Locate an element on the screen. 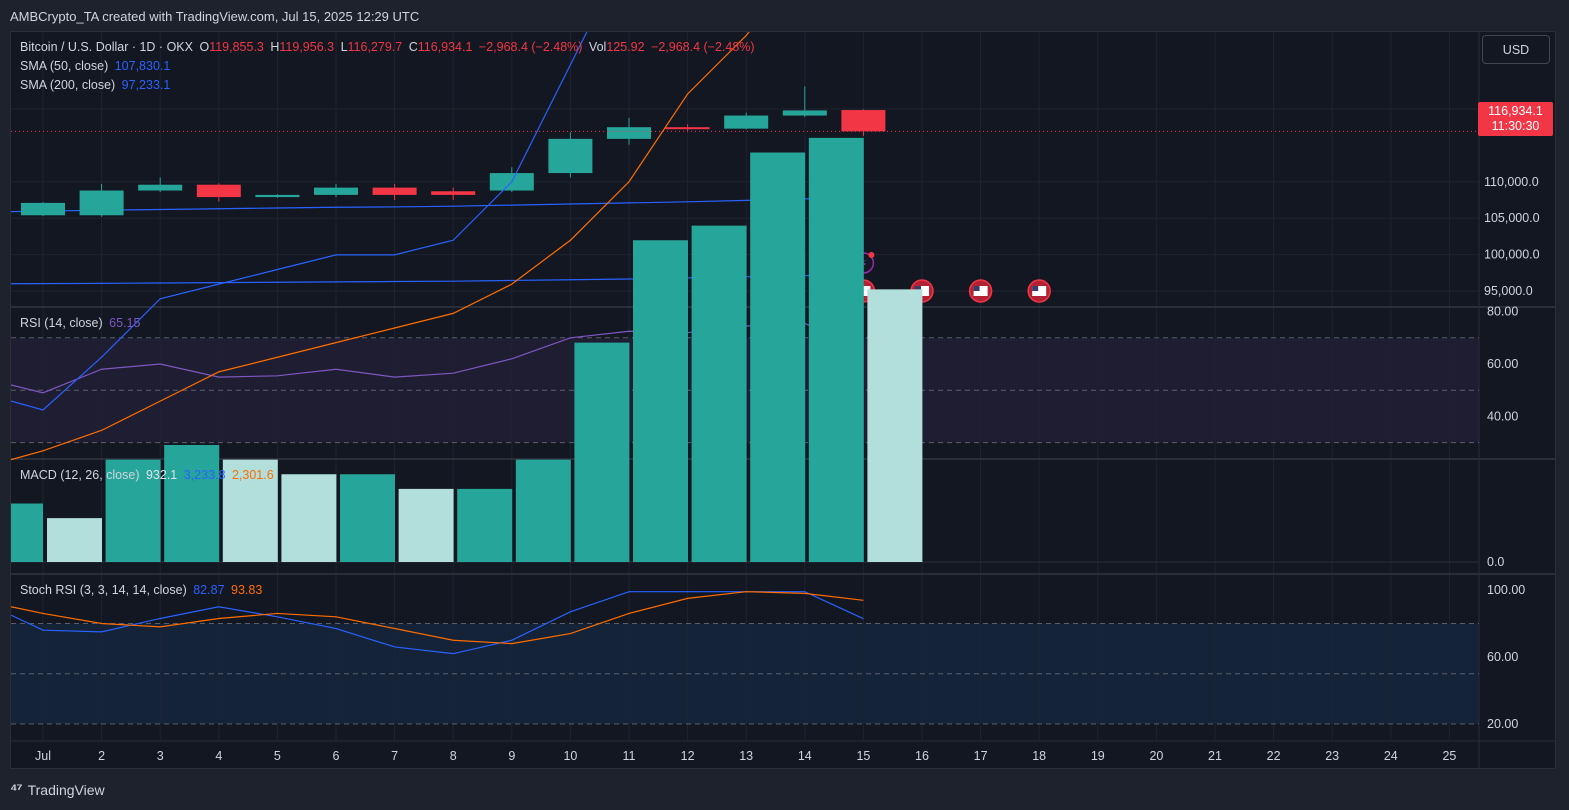  time-axis-label: 10 is located at coordinates (570, 756).